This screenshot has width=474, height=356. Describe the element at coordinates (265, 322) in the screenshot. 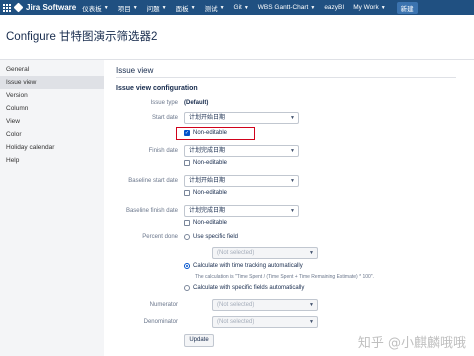

I see `denominator-select: (Not selected) ▼` at that location.